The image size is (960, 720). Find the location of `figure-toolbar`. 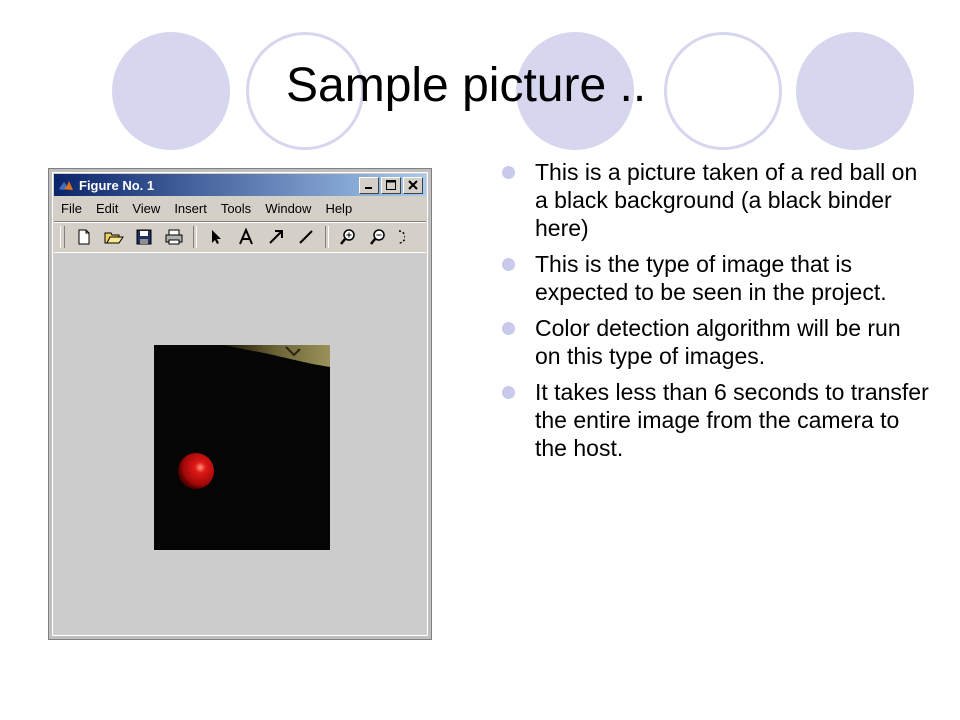

figure-toolbar is located at coordinates (240, 237).